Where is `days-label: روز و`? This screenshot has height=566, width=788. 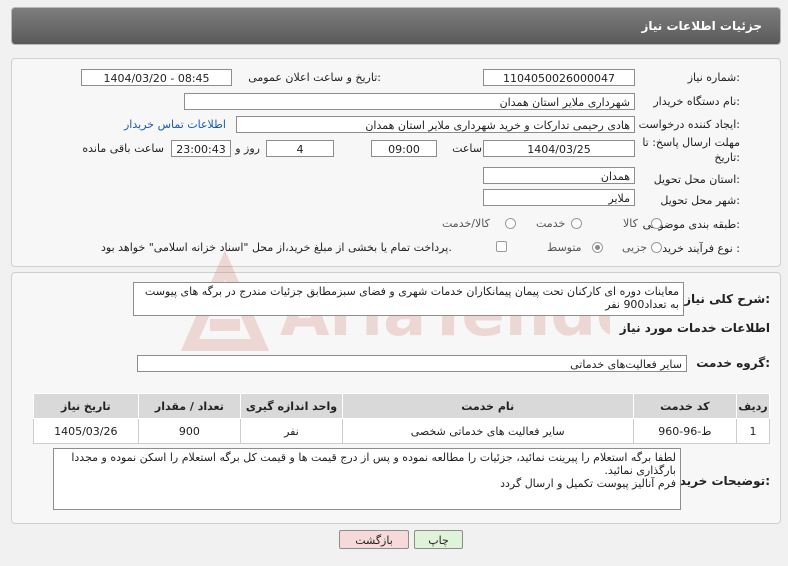
days-label: روز و is located at coordinates (247, 148).